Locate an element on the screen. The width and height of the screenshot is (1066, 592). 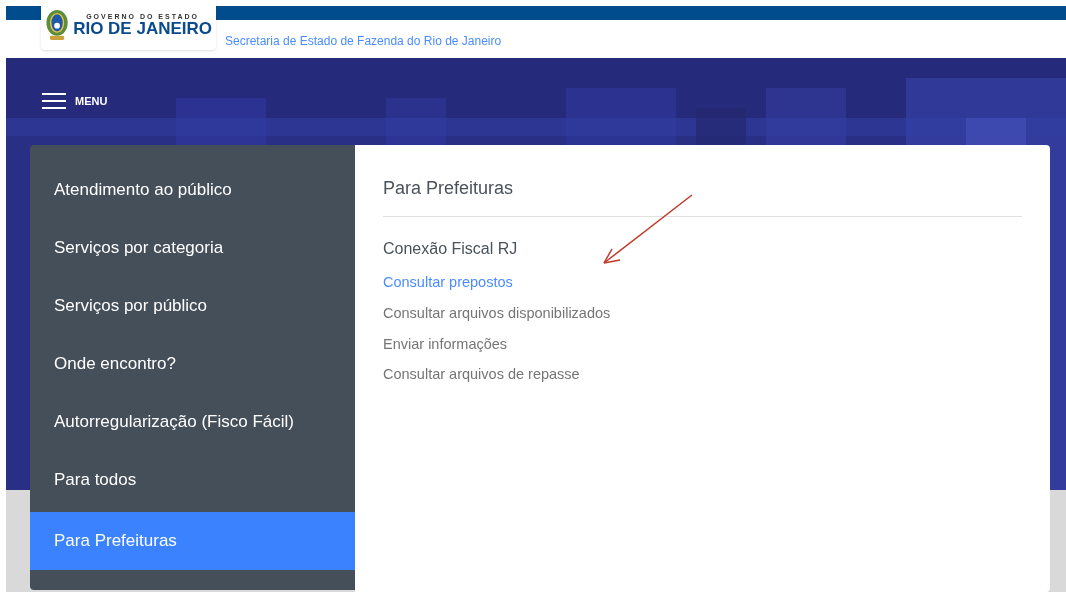
menu-item: Serviços por público is located at coordinates (192, 306).